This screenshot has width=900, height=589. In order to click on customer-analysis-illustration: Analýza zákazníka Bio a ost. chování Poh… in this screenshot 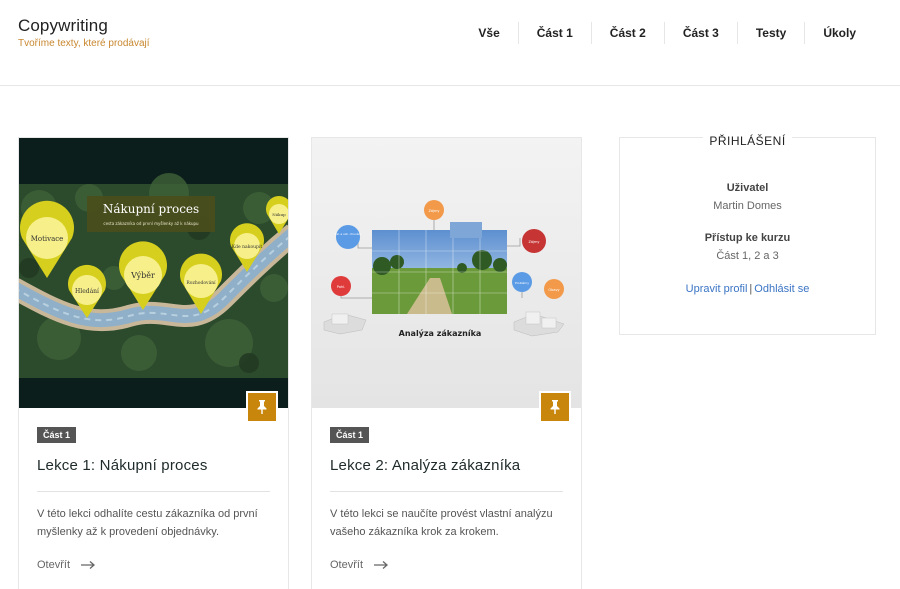, I will do `click(446, 273)`.